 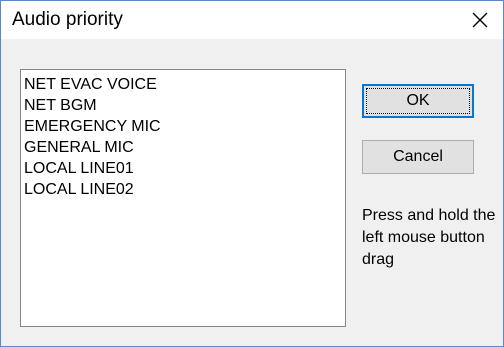 I want to click on list-item: LOCAL LINE02, so click(x=183, y=189).